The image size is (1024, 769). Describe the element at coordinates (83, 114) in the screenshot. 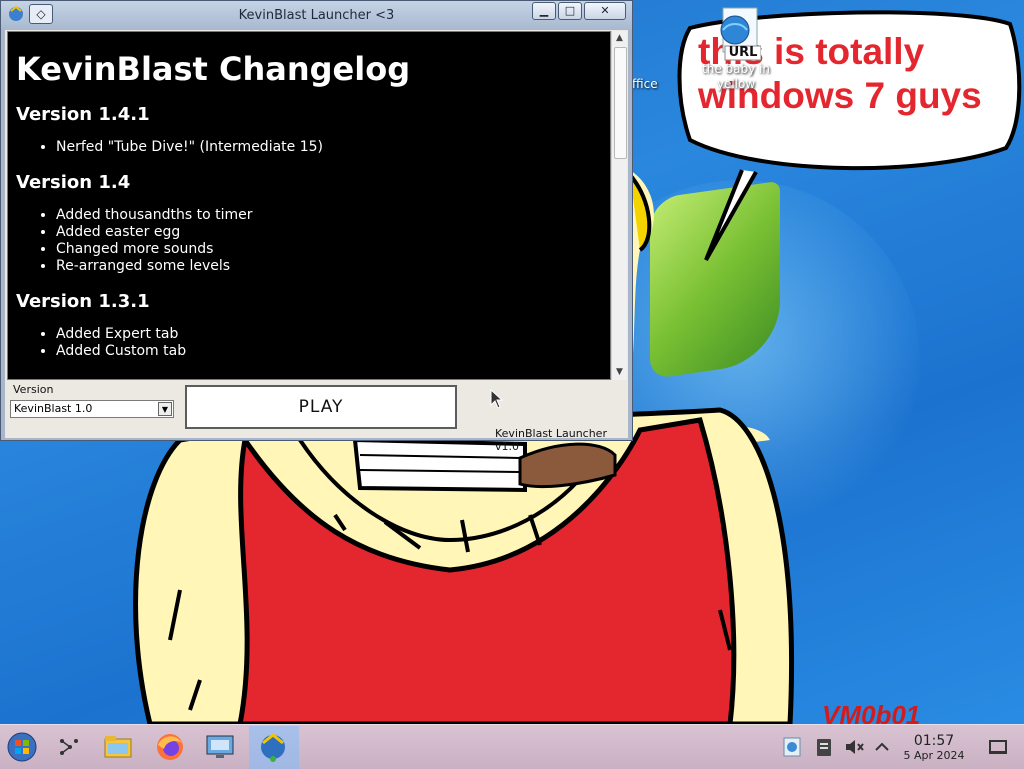

I see `version-heading: Version 1.4.1` at that location.